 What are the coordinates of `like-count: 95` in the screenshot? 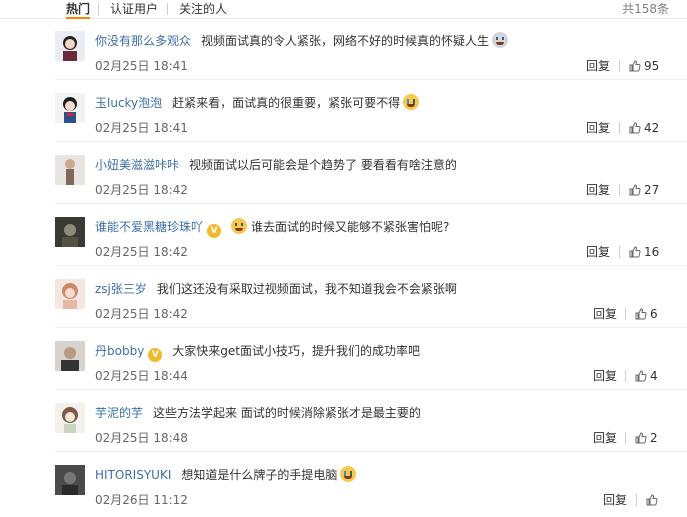 It's located at (652, 66).